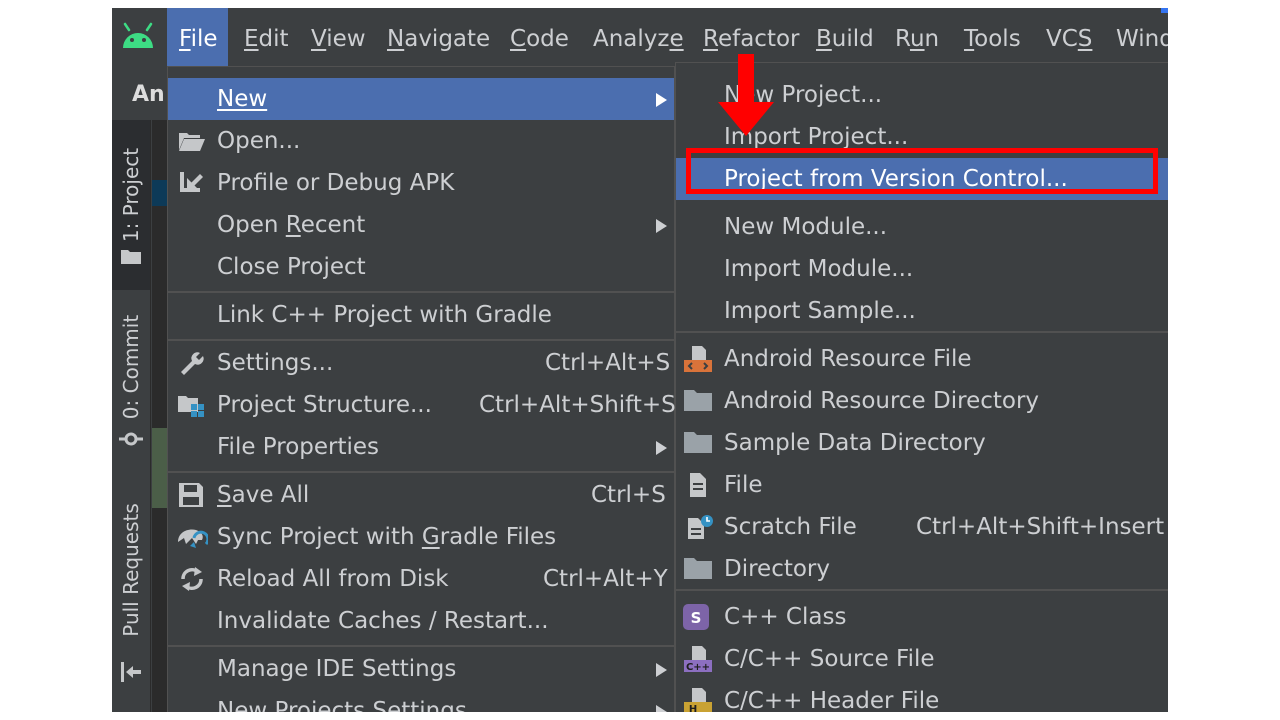 This screenshot has height=720, width=1280. Describe the element at coordinates (746, 95) in the screenshot. I see `annotation-arrow-icon` at that location.